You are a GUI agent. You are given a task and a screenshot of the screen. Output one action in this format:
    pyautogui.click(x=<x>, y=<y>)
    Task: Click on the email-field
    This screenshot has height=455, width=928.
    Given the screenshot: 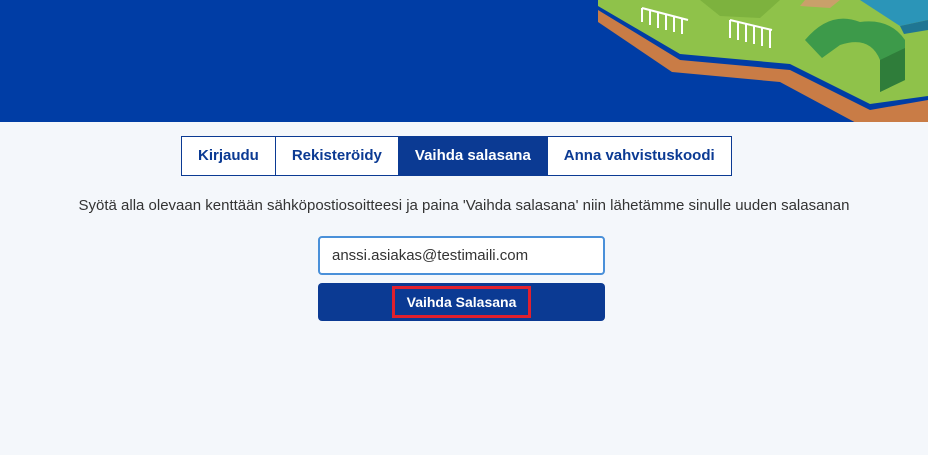 What is the action you would take?
    pyautogui.click(x=461, y=255)
    